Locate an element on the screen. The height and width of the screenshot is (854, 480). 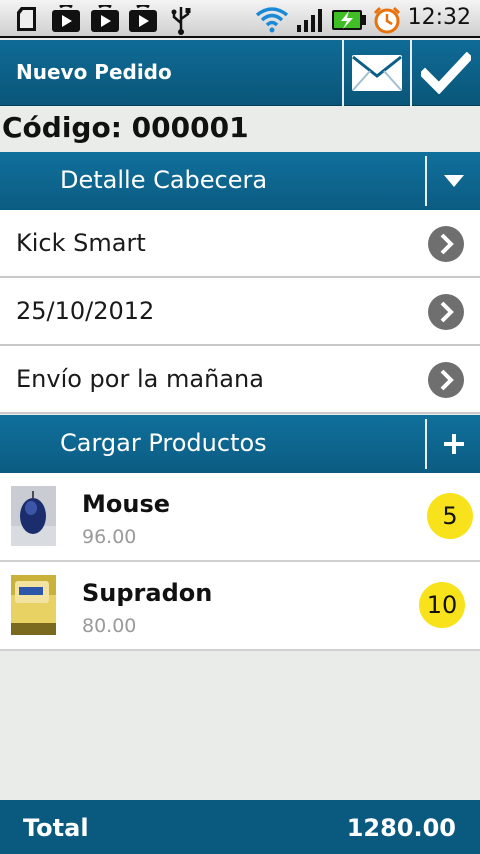
triangle-down-icon is located at coordinates (453, 181).